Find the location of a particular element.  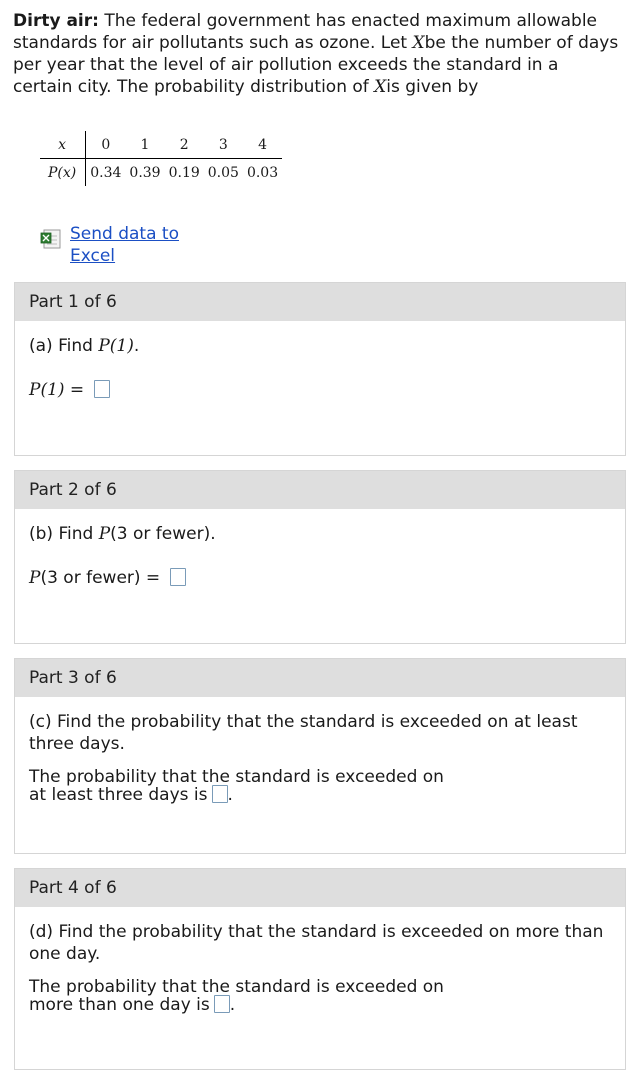

table-header-x: x is located at coordinates (63, 145).